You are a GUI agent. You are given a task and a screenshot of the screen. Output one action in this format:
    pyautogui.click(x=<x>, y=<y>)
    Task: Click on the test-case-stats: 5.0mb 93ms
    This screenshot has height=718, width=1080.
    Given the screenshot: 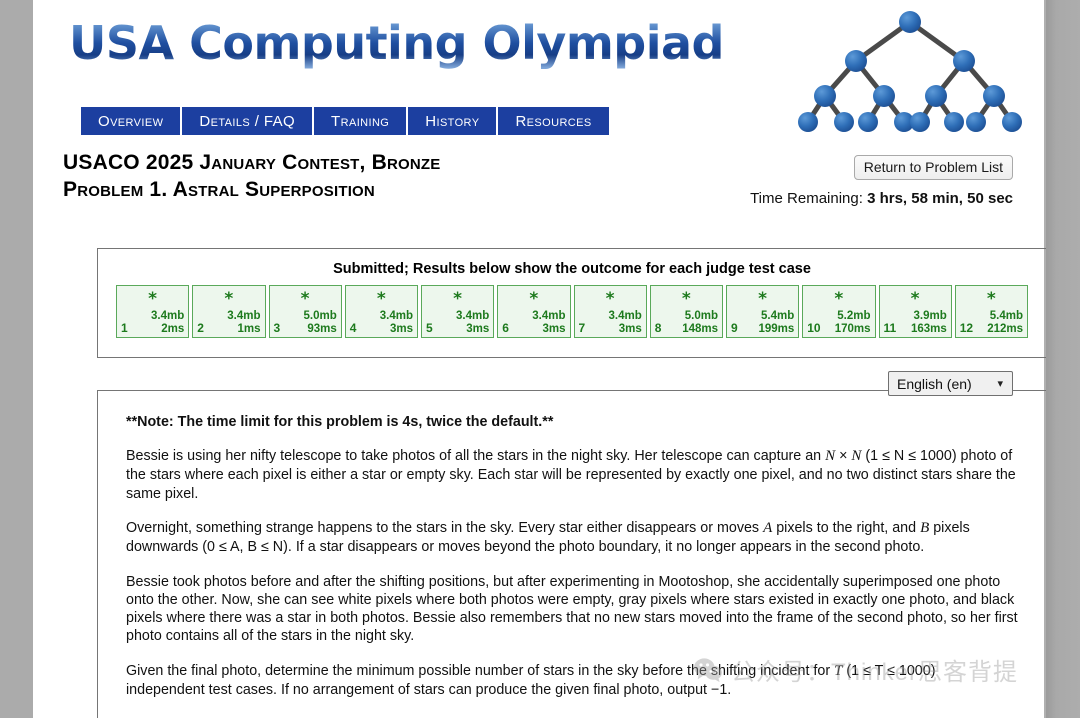 What is the action you would take?
    pyautogui.click(x=320, y=323)
    